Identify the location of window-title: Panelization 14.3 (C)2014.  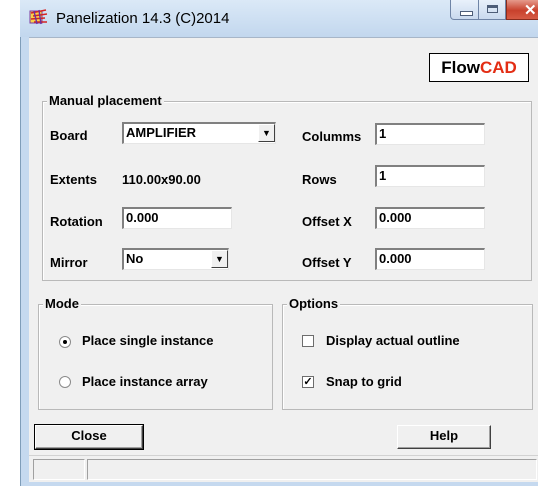
(143, 18).